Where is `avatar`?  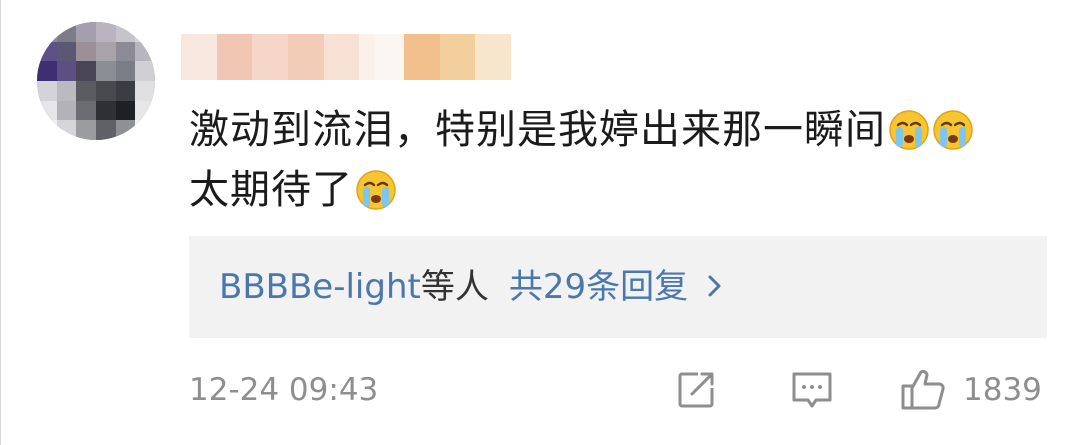
avatar is located at coordinates (96, 81).